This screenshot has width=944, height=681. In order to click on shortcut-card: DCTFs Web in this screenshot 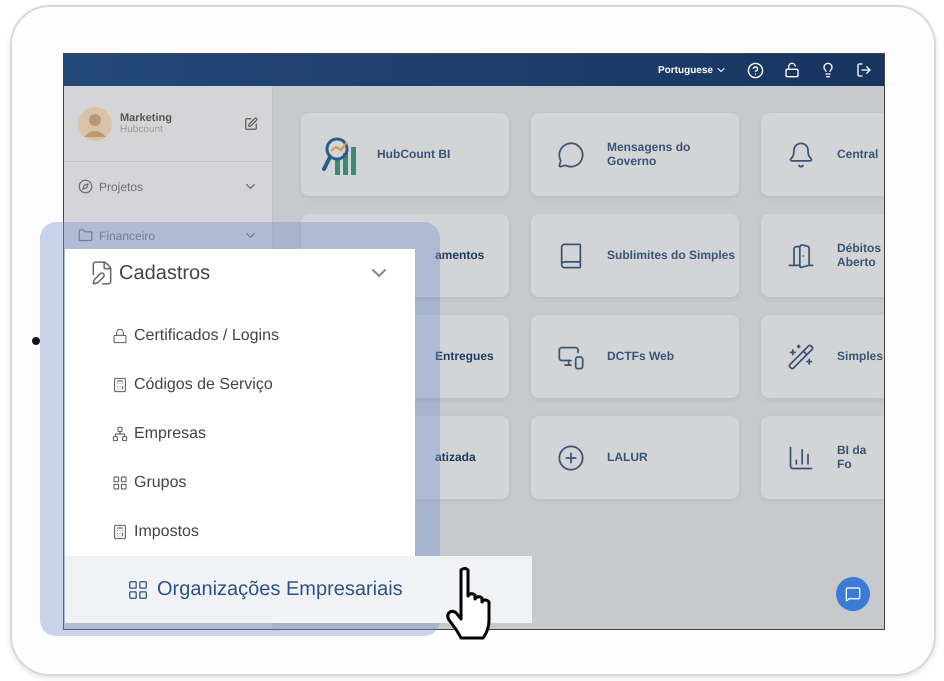, I will do `click(635, 356)`.